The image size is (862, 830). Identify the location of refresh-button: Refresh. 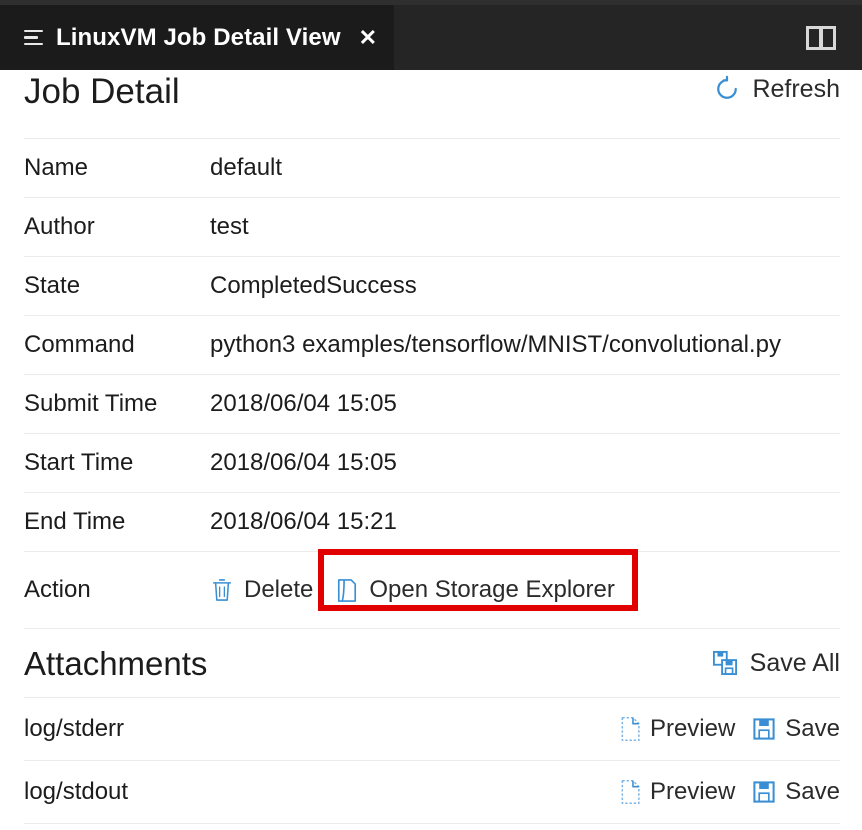
(776, 90).